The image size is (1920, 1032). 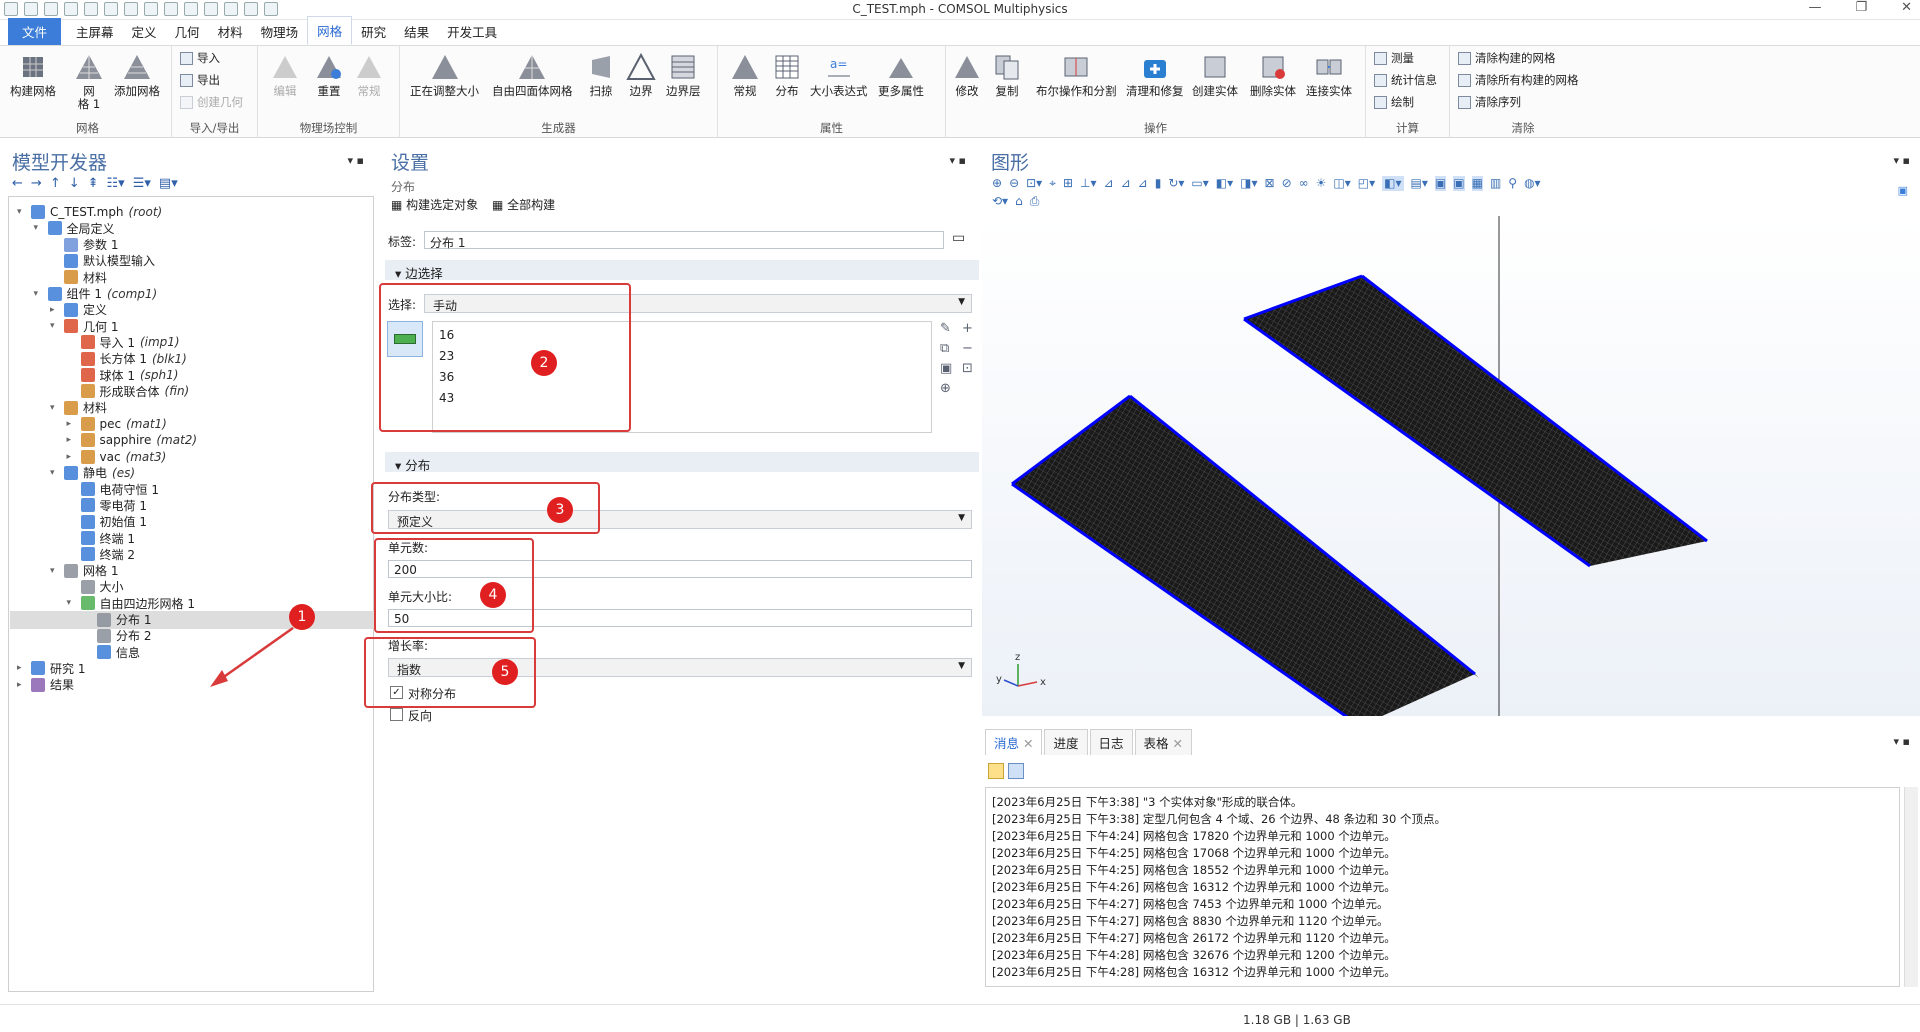 I want to click on build-mesh-button: 构建网格, so click(x=33, y=75).